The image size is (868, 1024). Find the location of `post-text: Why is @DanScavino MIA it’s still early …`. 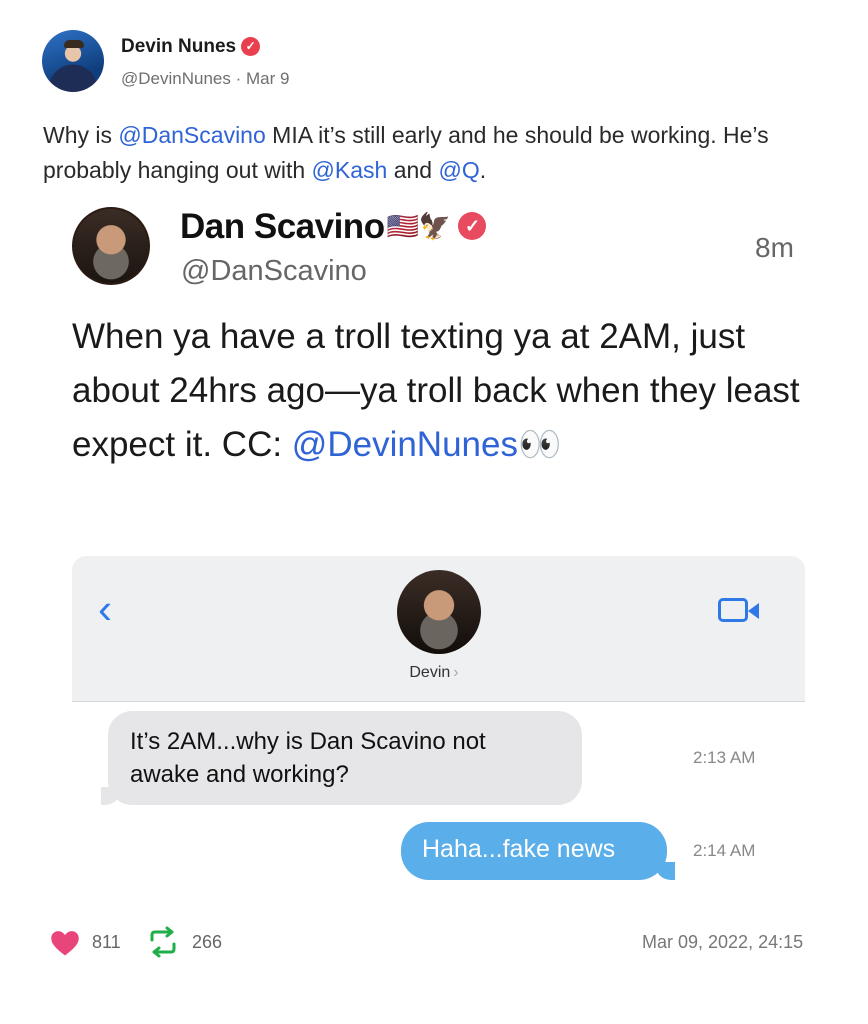

post-text: Why is @DanScavino MIA it’s still early … is located at coordinates (438, 153).